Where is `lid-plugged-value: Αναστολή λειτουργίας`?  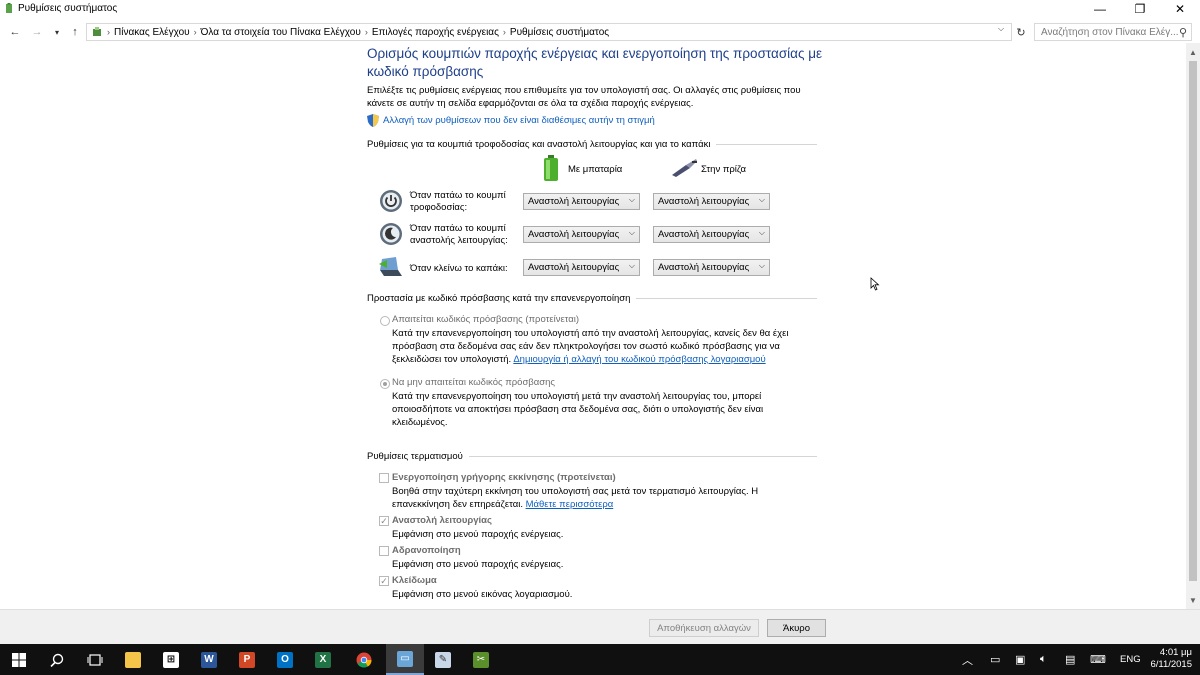 lid-plugged-value: Αναστολή λειτουργίας is located at coordinates (704, 267).